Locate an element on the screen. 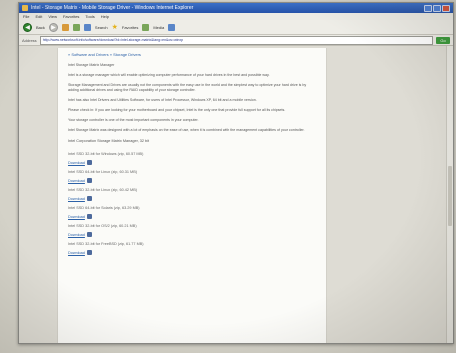  menu-help: Help is located at coordinates (105, 16).